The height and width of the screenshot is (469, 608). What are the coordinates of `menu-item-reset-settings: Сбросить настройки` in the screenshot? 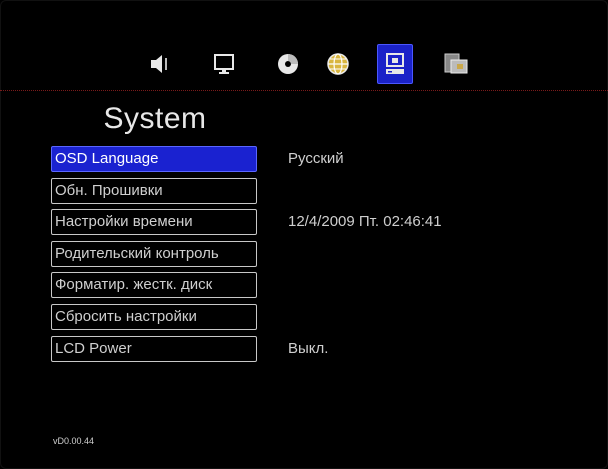 It's located at (154, 316).